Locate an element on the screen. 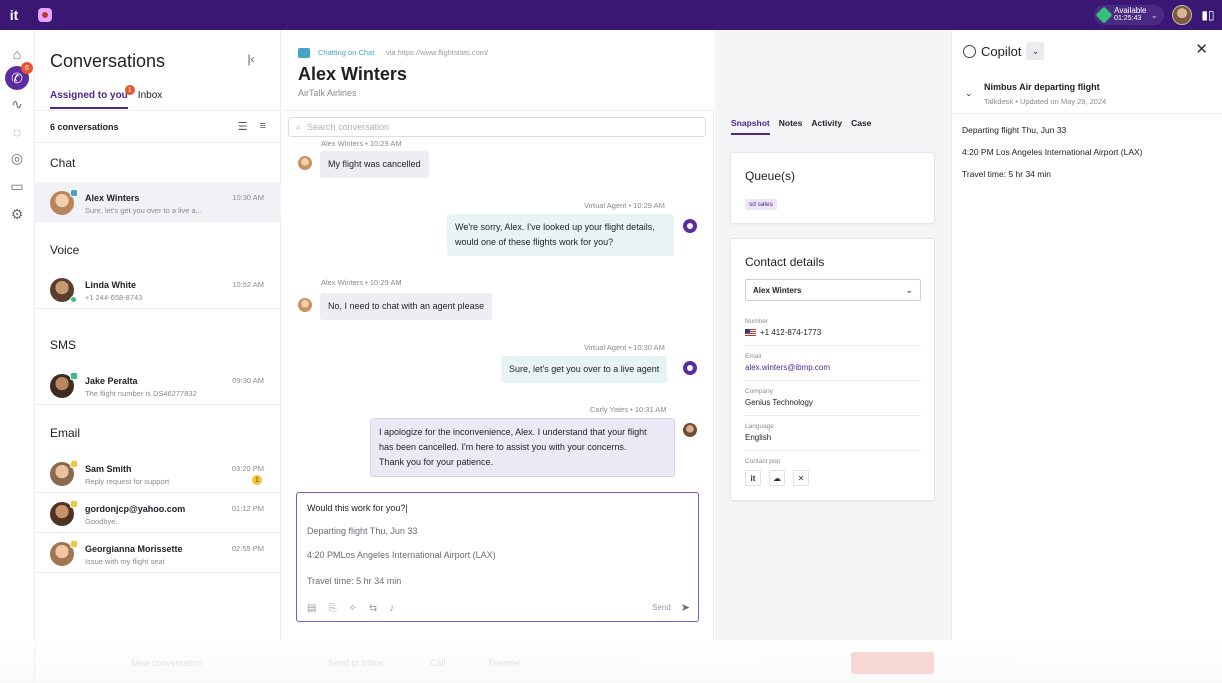 The height and width of the screenshot is (683, 1222). chat-icon: ◌ is located at coordinates (17, 132).